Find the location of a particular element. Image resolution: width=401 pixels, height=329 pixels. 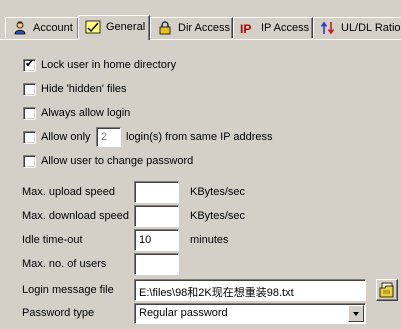

checkmark-icon: ✔ is located at coordinates (30, 64).